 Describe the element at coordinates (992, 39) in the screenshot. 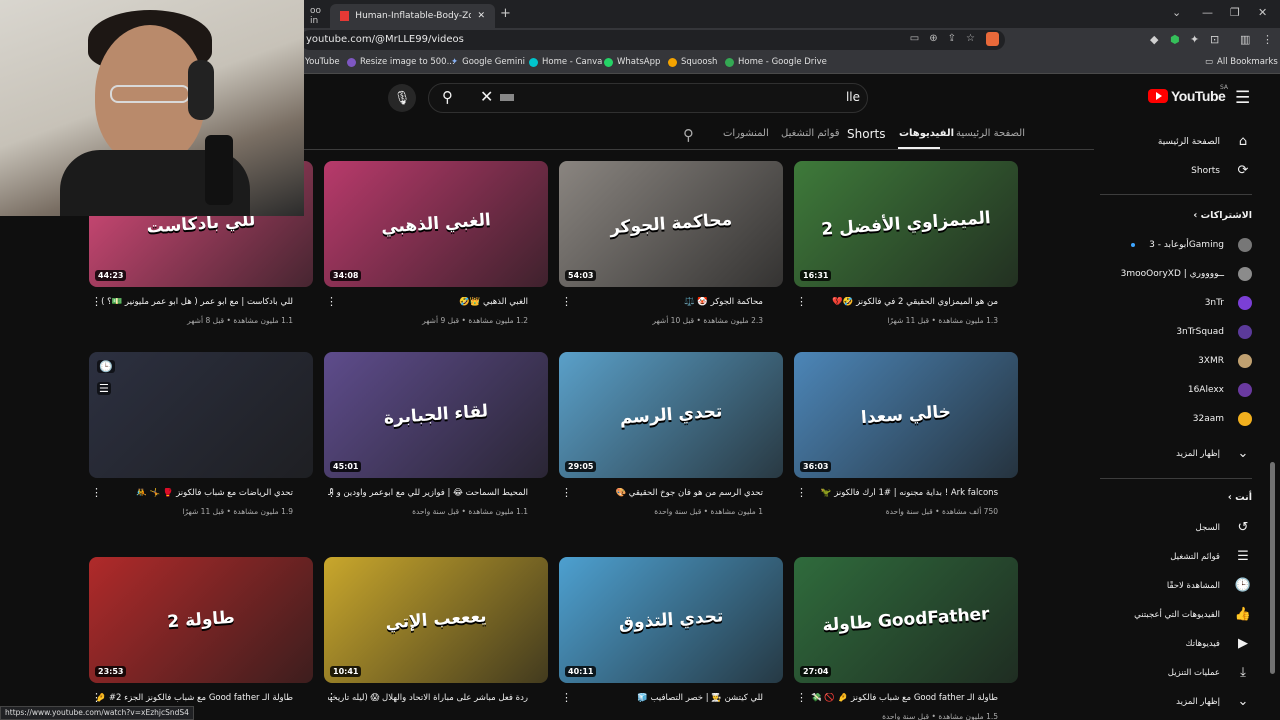

I see `brave-shield-icon` at that location.